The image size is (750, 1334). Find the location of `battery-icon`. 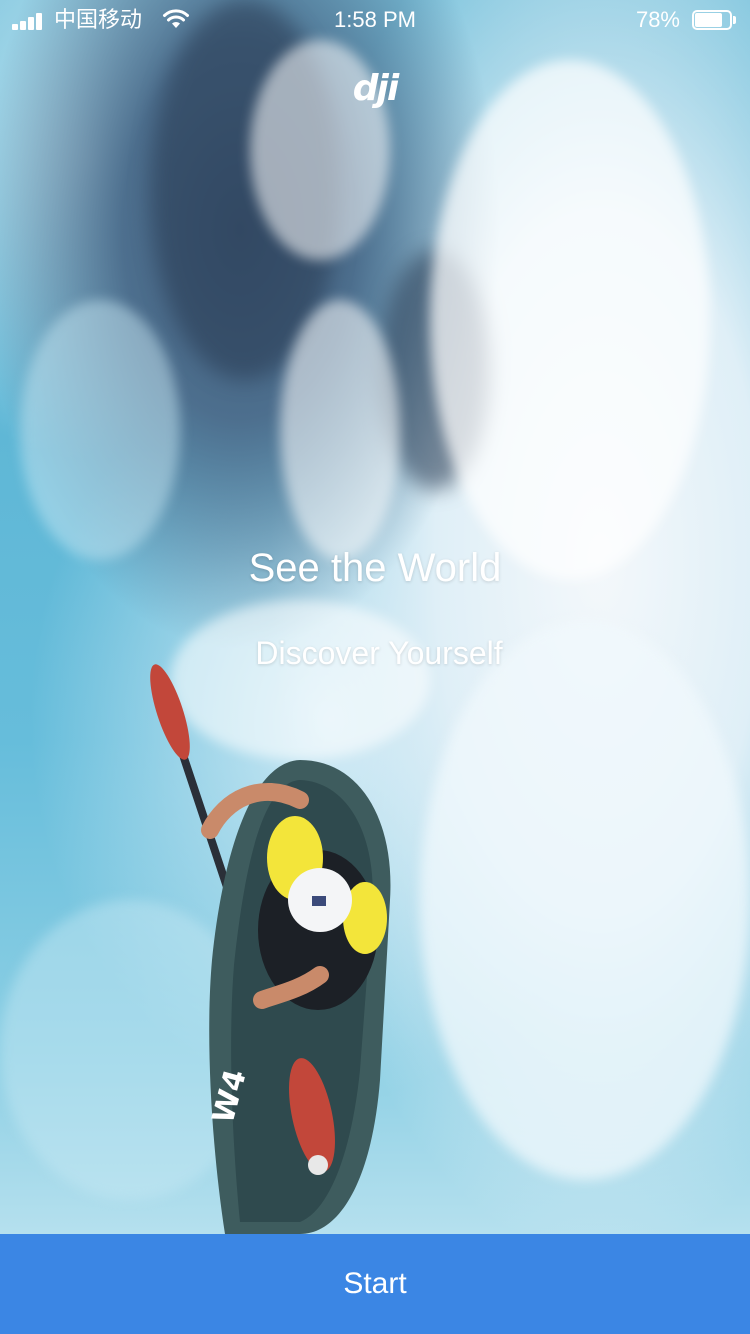

battery-icon is located at coordinates (714, 20).